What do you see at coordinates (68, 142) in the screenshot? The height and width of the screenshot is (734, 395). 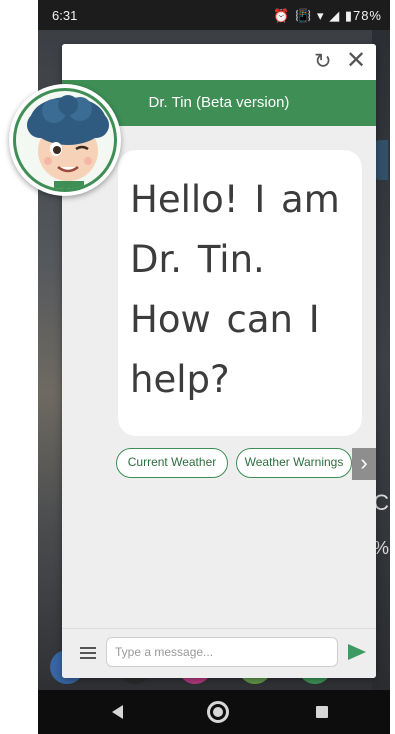 I see `cartoon-boy-icon` at bounding box center [68, 142].